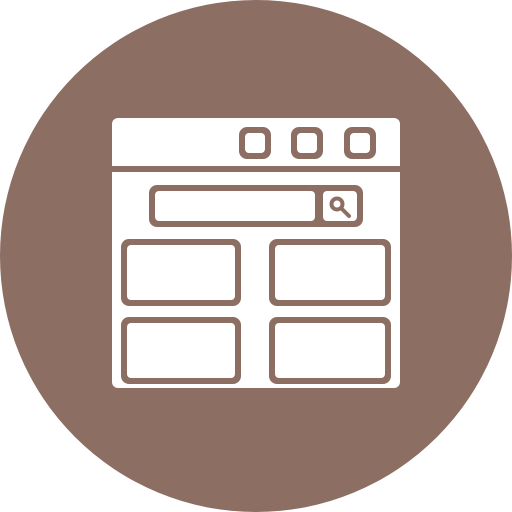 The width and height of the screenshot is (512, 512). What do you see at coordinates (255, 143) in the screenshot?
I see `control-button-1-inner` at bounding box center [255, 143].